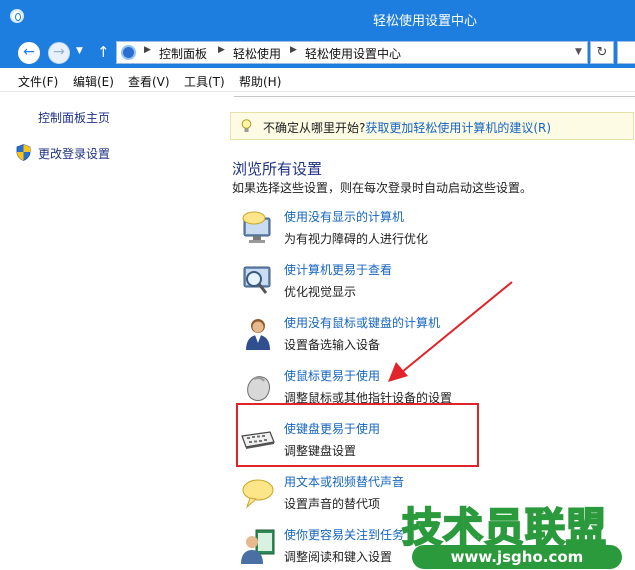 This screenshot has height=570, width=635. What do you see at coordinates (256, 227) in the screenshot?
I see `speech-monitor-icon` at bounding box center [256, 227].